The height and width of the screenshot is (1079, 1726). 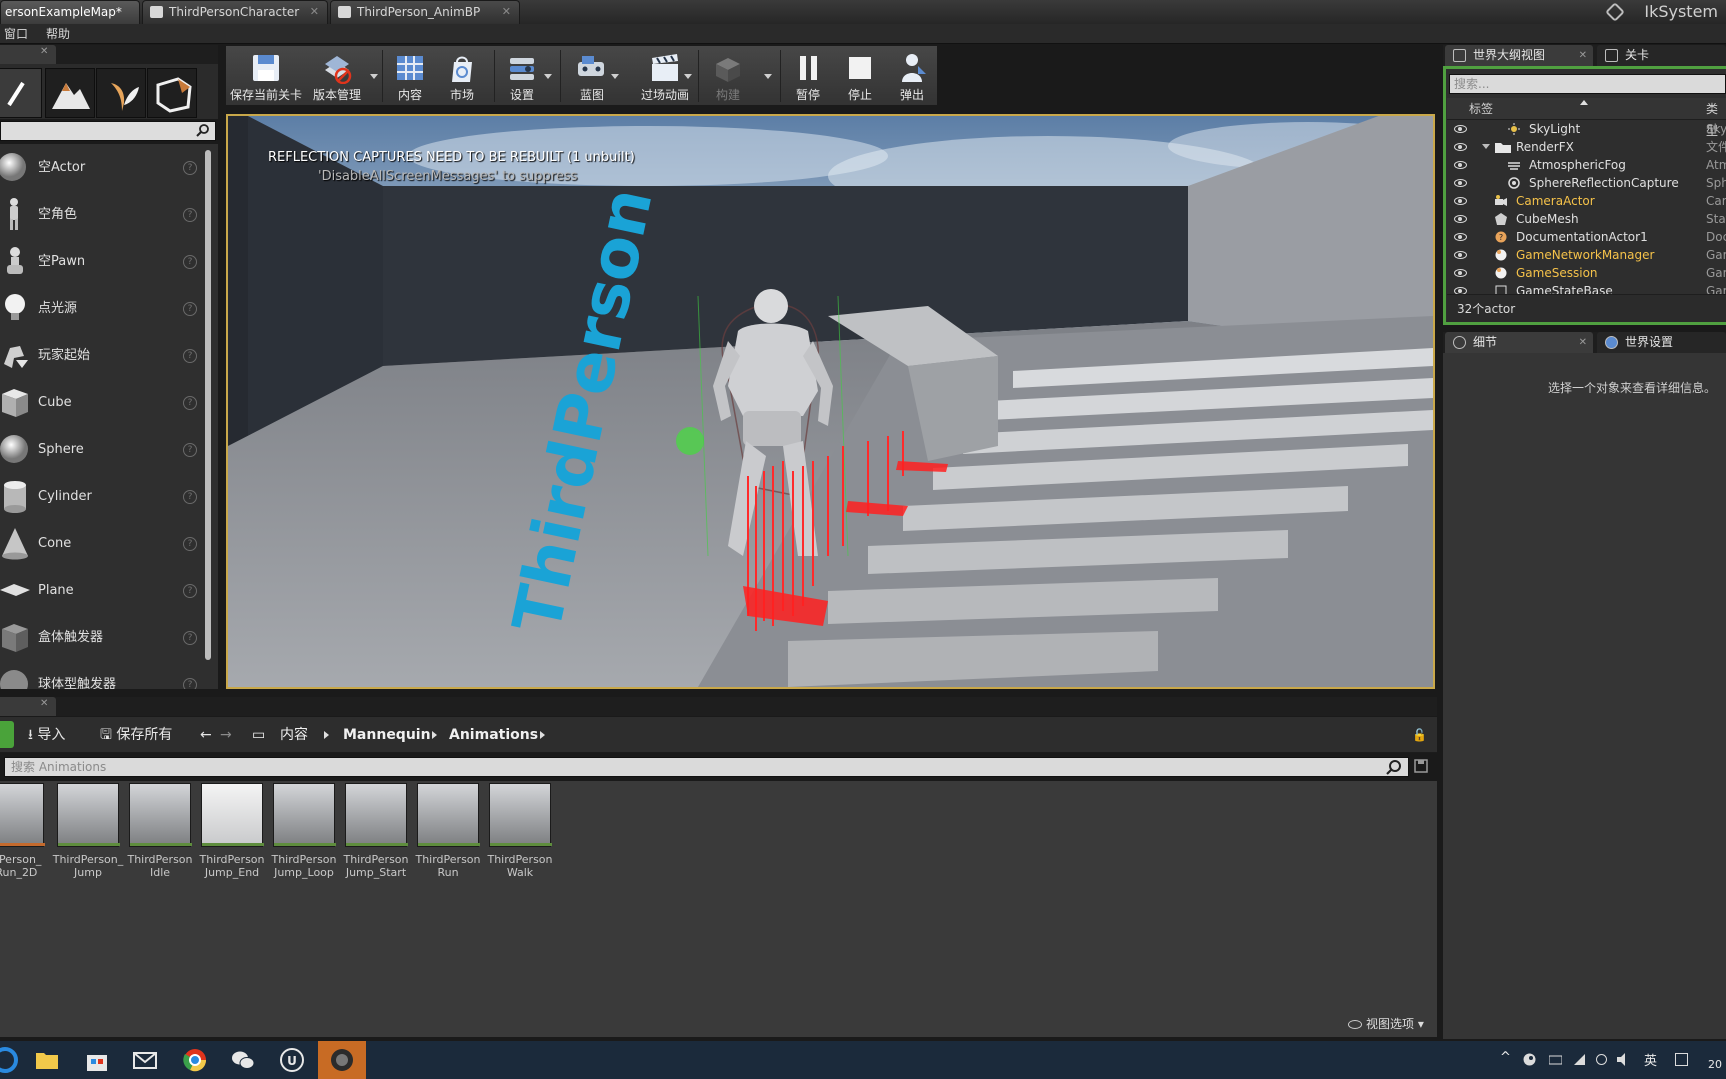 What do you see at coordinates (410, 76) in the screenshot?
I see `content-button: 内容` at bounding box center [410, 76].